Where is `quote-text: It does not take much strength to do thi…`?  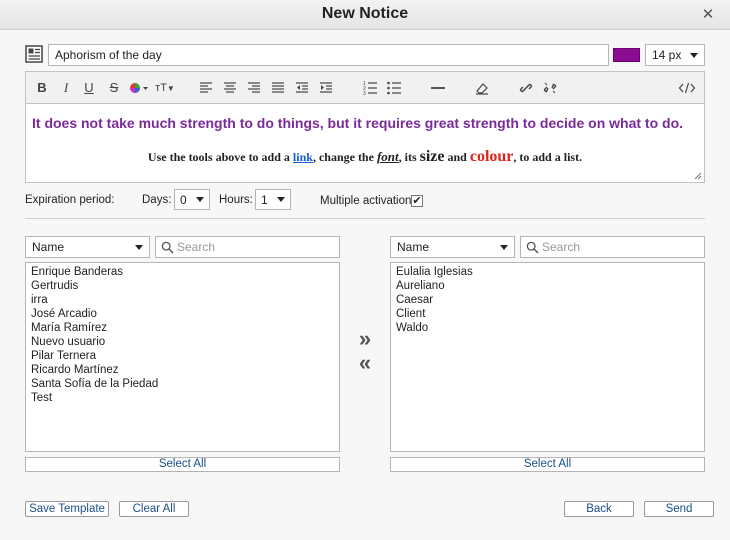 quote-text: It does not take much strength to do thi… is located at coordinates (358, 123).